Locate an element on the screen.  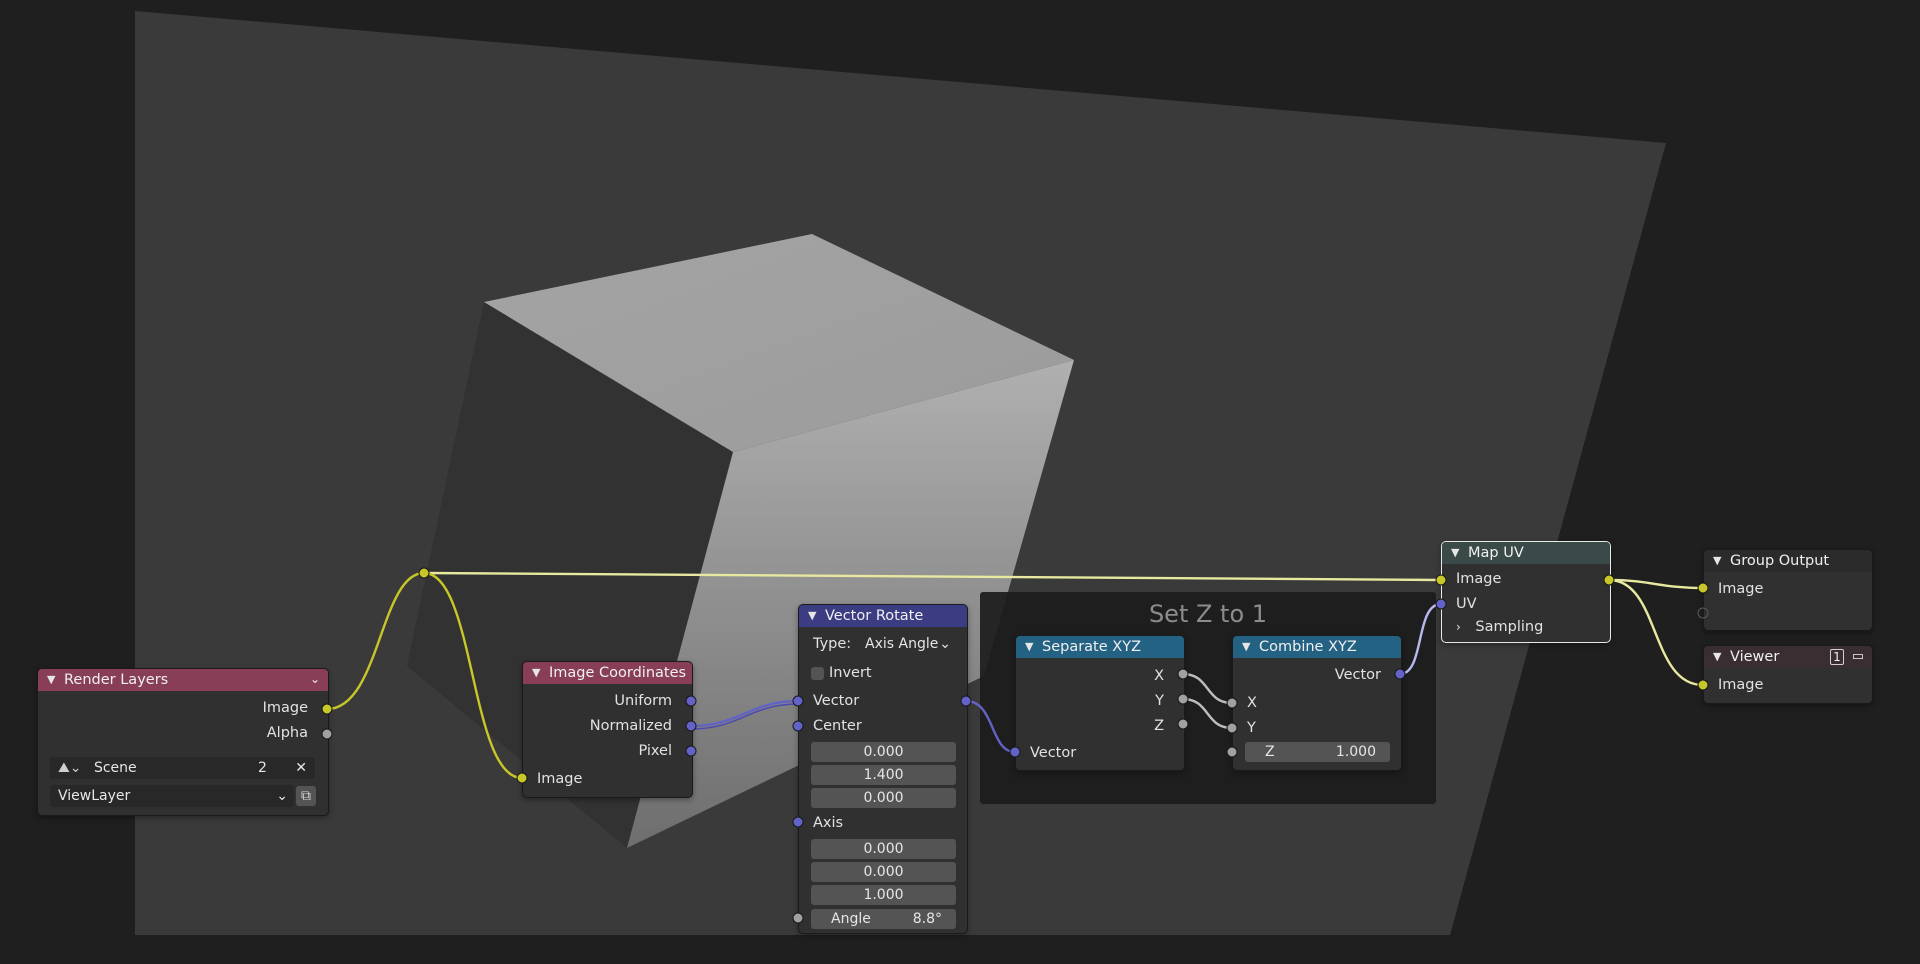
view-layer-selector: ViewLayer ⌄ is located at coordinates (172, 796).